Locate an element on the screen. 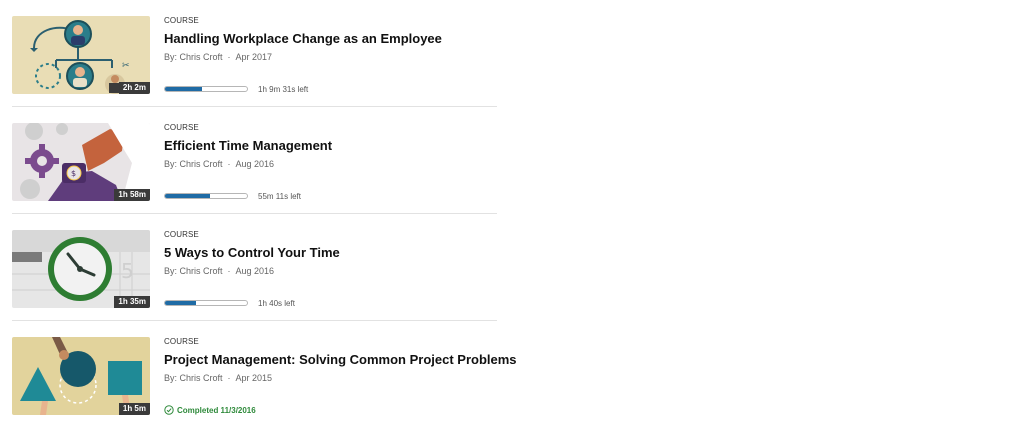 Image resolution: width=1024 pixels, height=445 pixels. svg-text: 5 is located at coordinates (127, 271).